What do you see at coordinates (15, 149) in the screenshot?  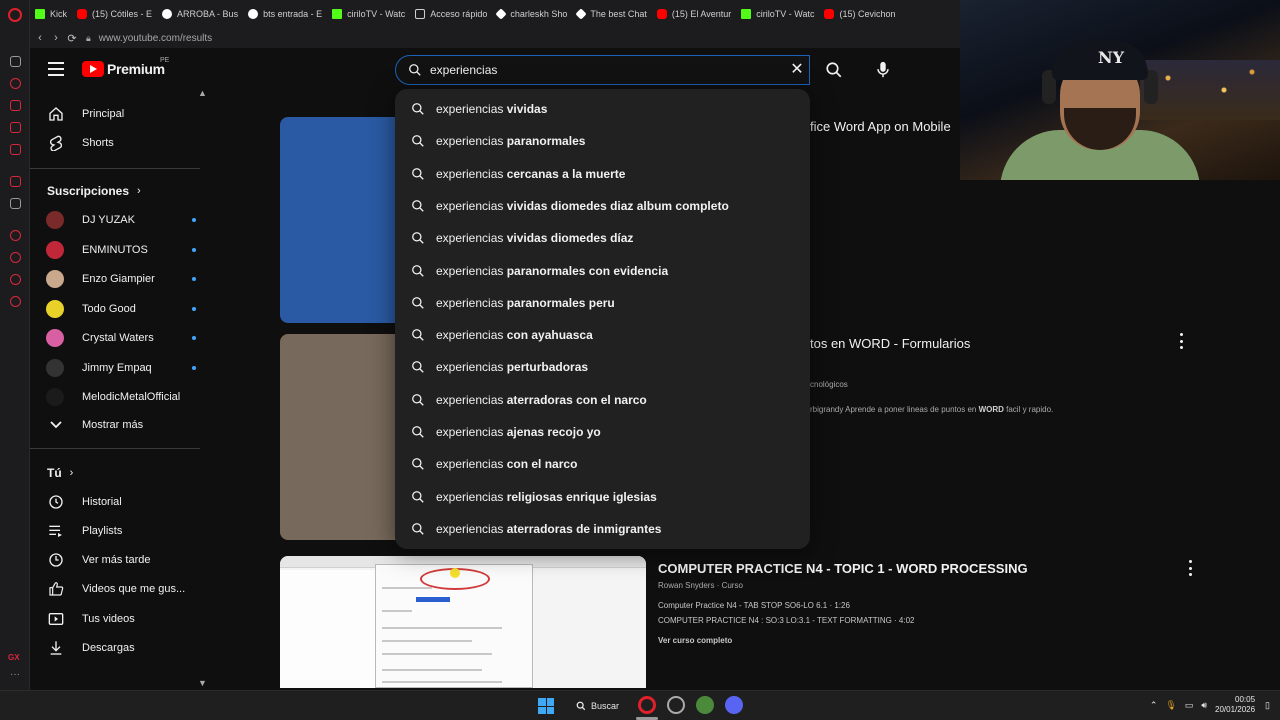 I see `music-icon` at bounding box center [15, 149].